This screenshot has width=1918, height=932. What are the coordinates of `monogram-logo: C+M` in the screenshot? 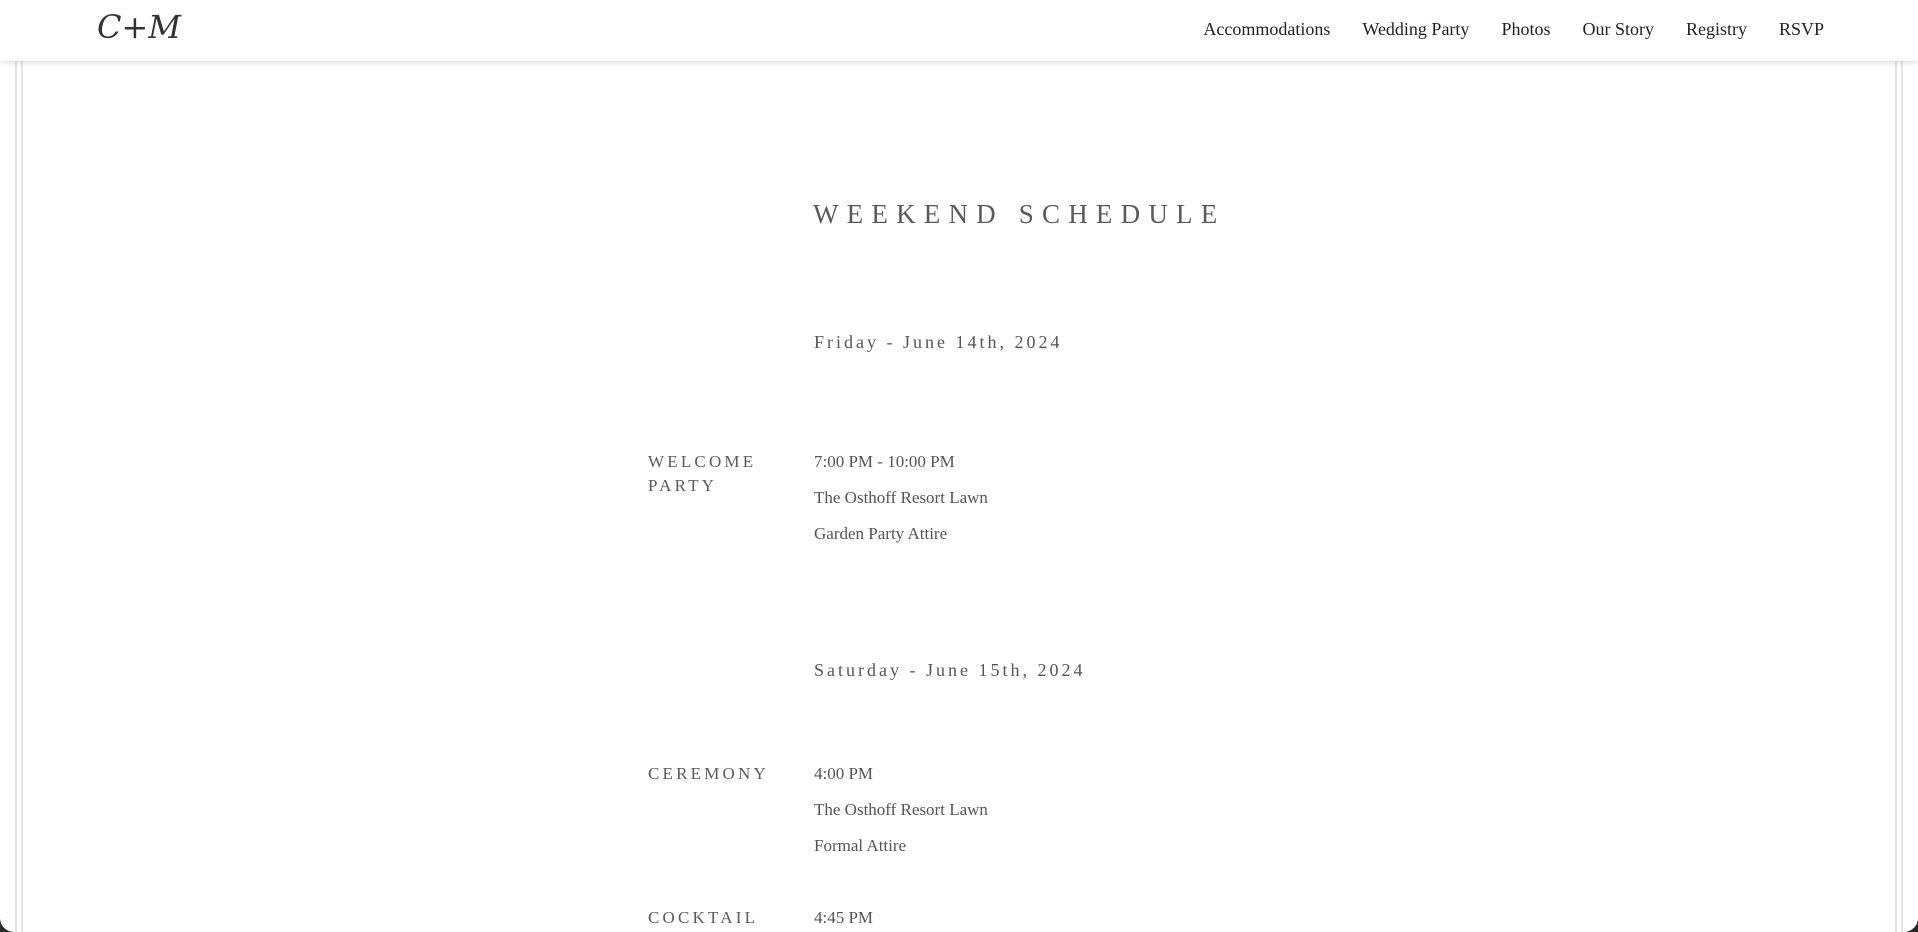 It's located at (139, 27).